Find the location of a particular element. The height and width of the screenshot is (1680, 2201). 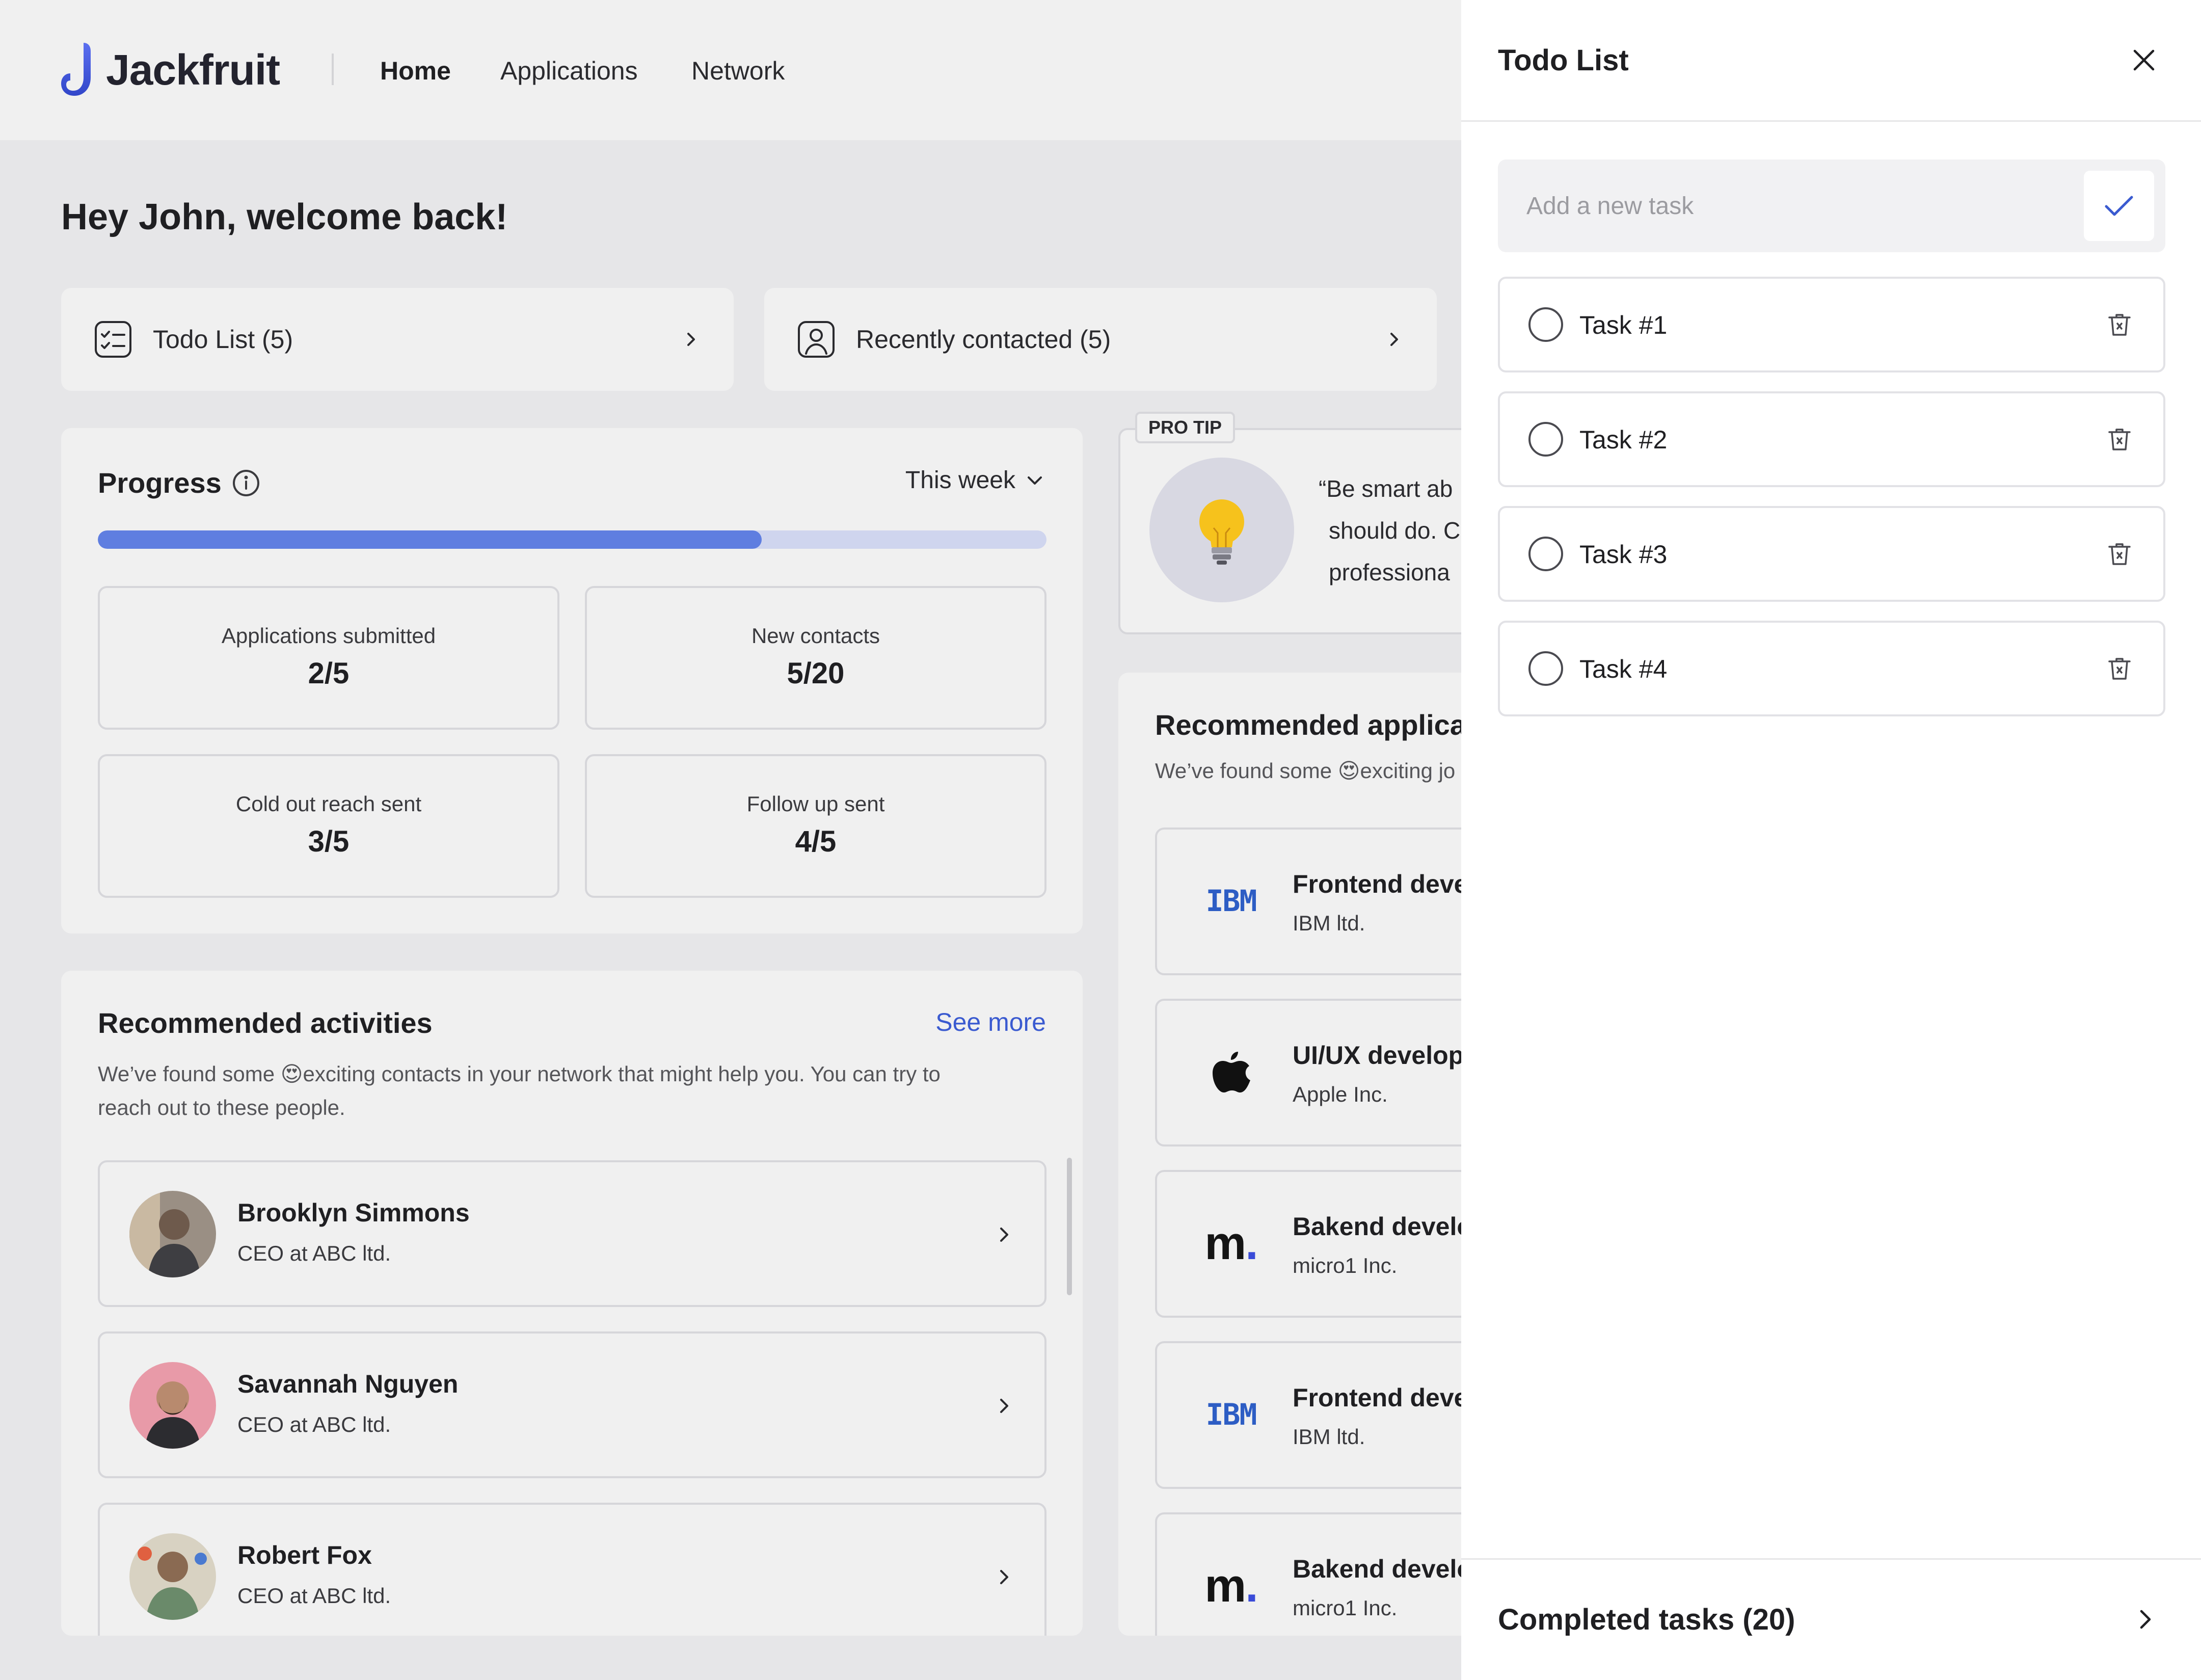

task-label: Task #2 is located at coordinates (1623, 439).